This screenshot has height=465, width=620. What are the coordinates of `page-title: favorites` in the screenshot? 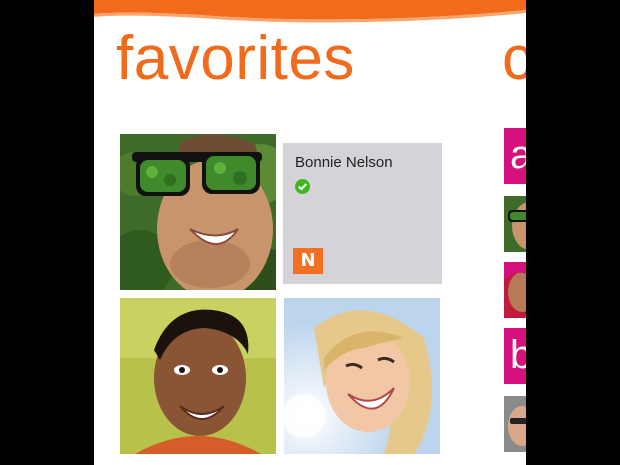 It's located at (235, 58).